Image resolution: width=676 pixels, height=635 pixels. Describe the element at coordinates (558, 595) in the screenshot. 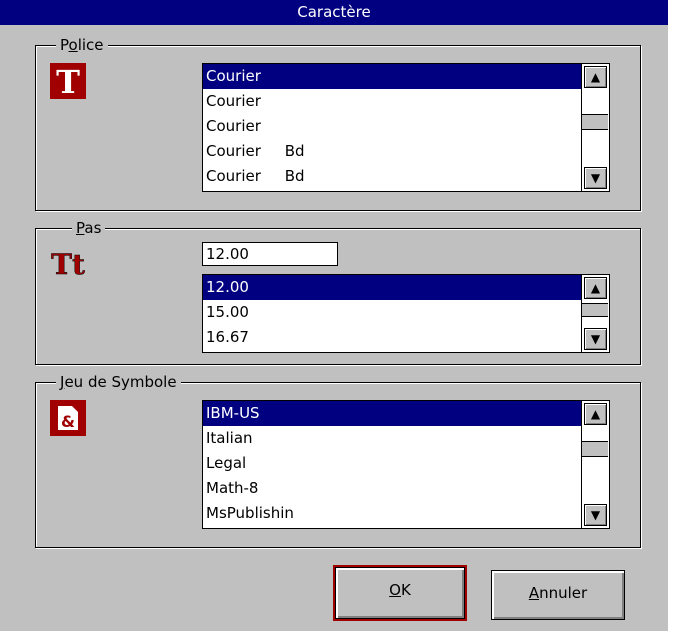

I see `cancel-button: Annuler` at that location.